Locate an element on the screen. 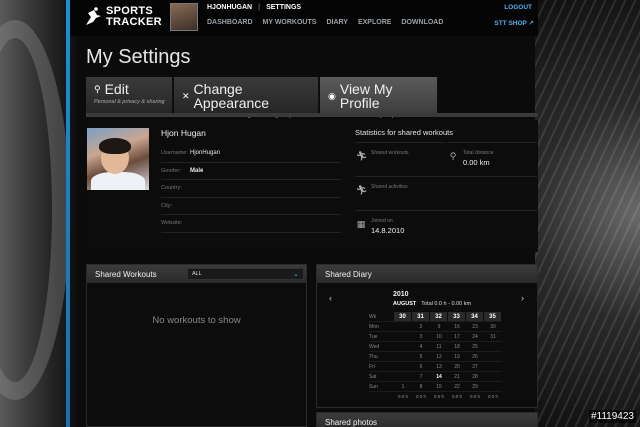 The width and height of the screenshot is (640, 427). stat-shared-activities: 🏃︎ Shared activities is located at coordinates (446, 193).